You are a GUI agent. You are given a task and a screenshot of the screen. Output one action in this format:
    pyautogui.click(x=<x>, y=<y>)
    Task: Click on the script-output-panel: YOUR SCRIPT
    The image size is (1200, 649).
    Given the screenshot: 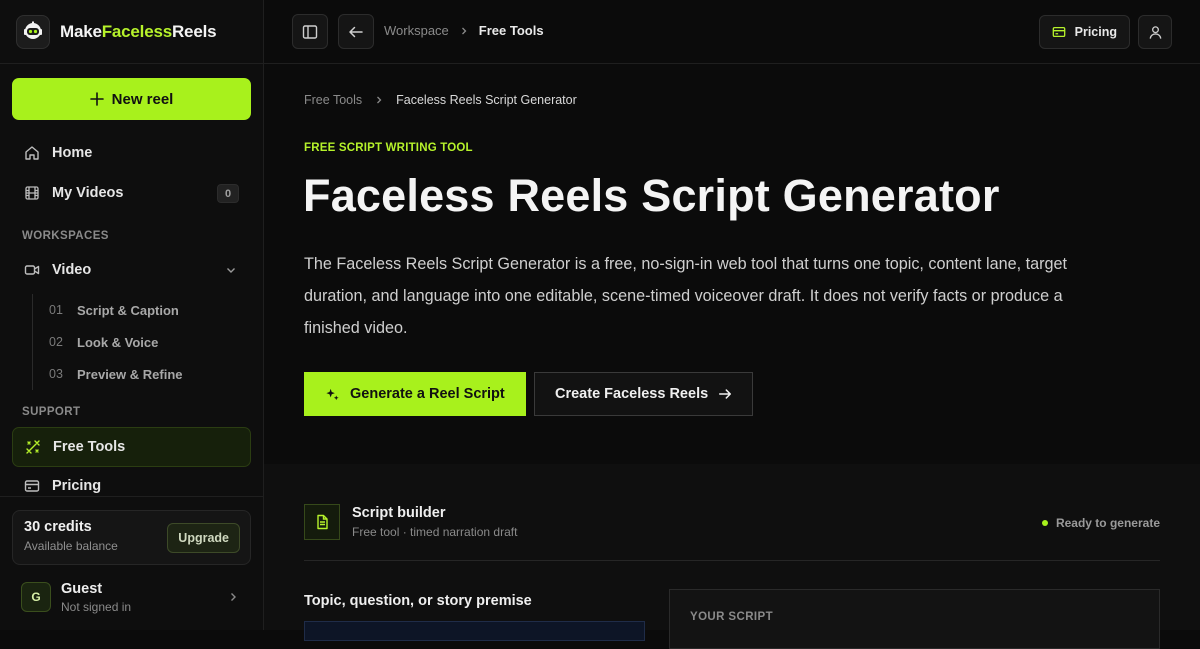 What is the action you would take?
    pyautogui.click(x=914, y=619)
    